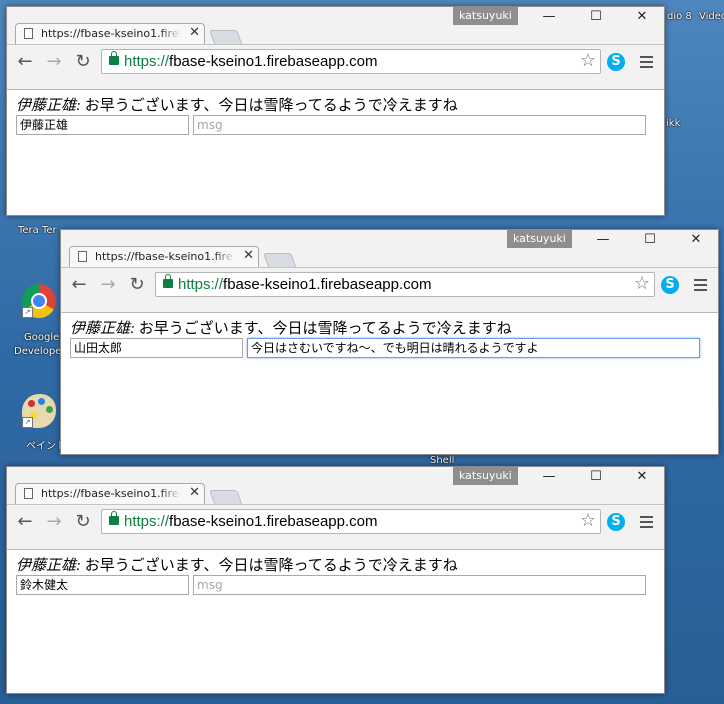  Describe the element at coordinates (156, 348) in the screenshot. I see `name-input: 山田太郎` at that location.